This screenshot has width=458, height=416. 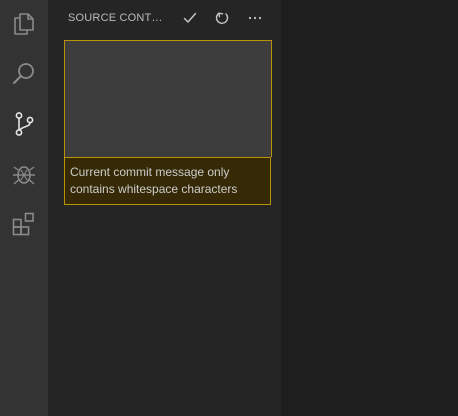 I want to click on activity-bar, so click(x=24, y=208).